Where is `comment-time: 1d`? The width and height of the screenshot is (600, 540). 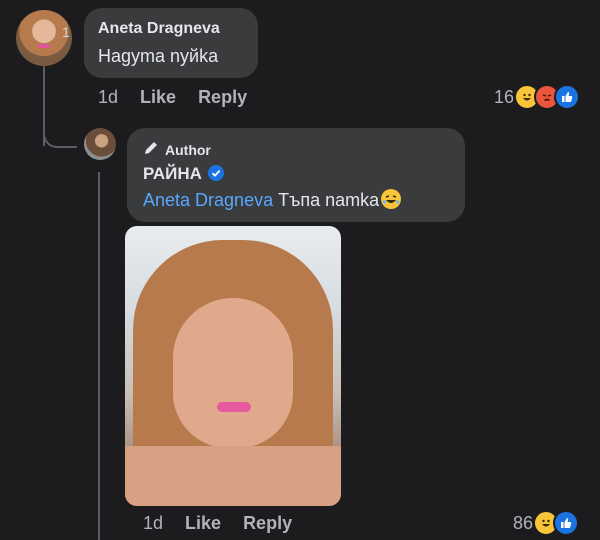
comment-time: 1d is located at coordinates (108, 97).